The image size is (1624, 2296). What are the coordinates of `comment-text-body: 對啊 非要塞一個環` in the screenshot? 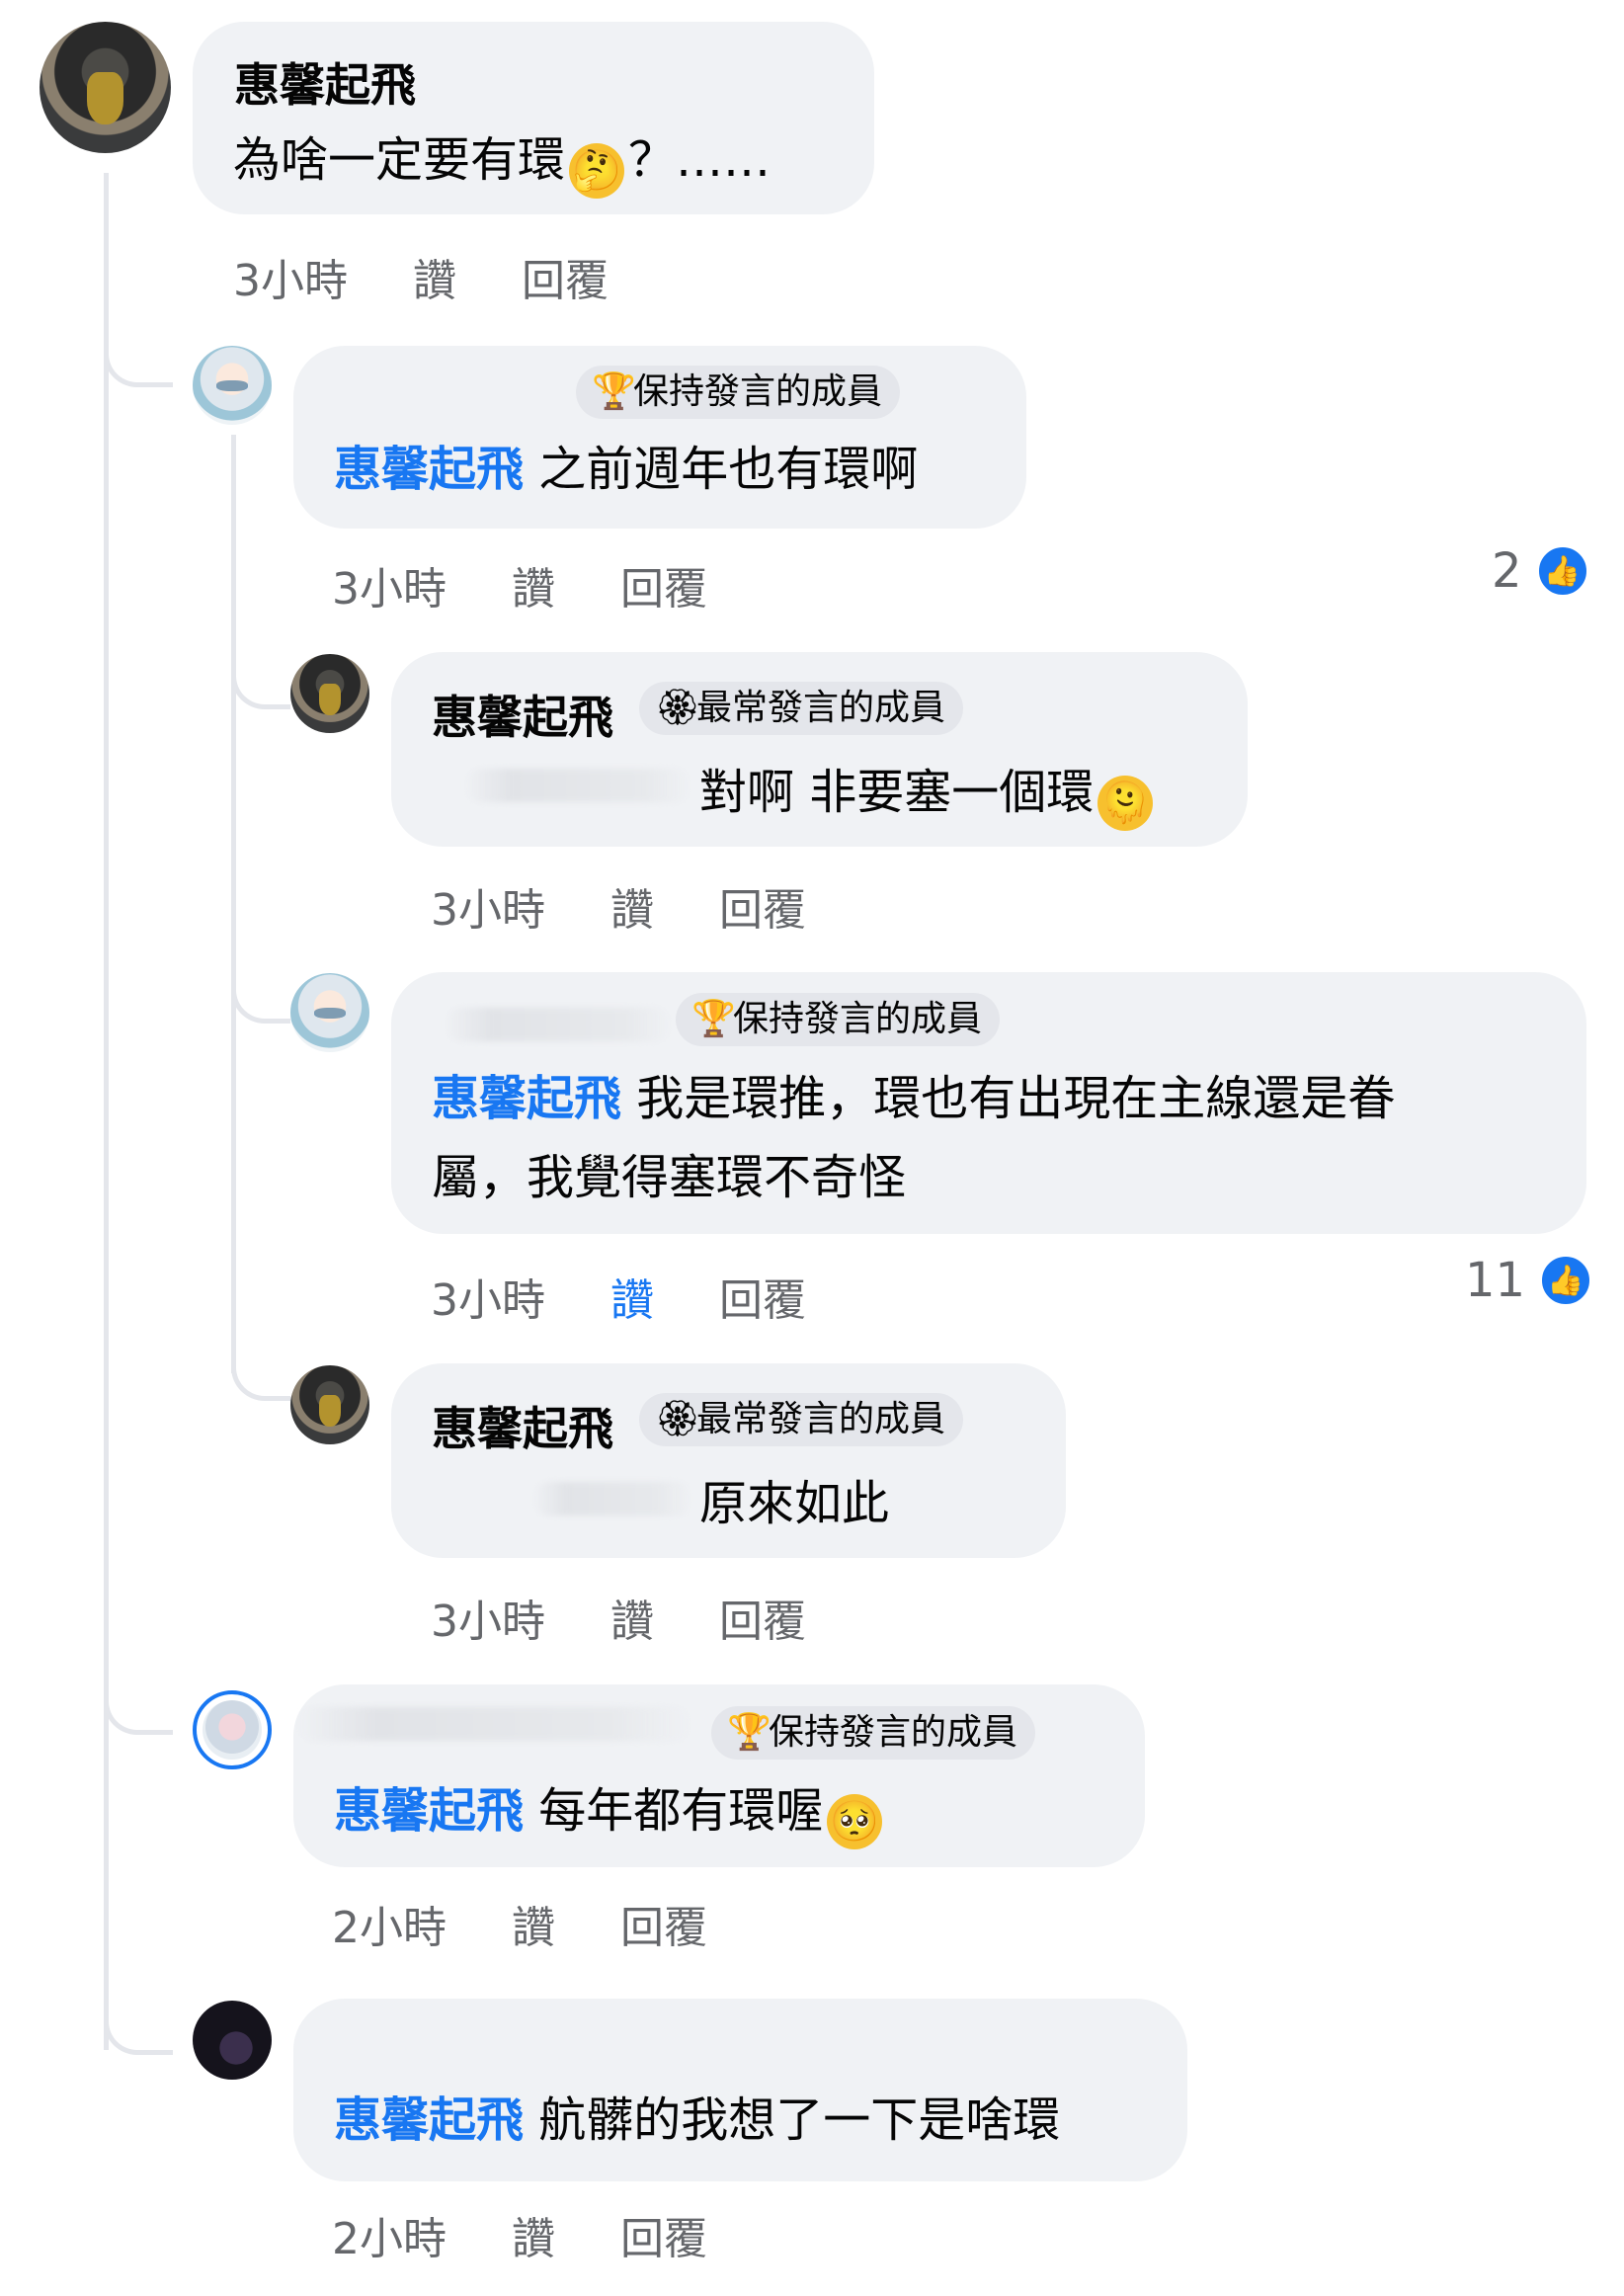 It's located at (897, 792).